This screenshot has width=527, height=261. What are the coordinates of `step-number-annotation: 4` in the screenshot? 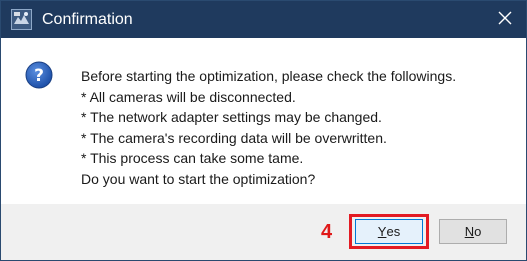 It's located at (327, 232).